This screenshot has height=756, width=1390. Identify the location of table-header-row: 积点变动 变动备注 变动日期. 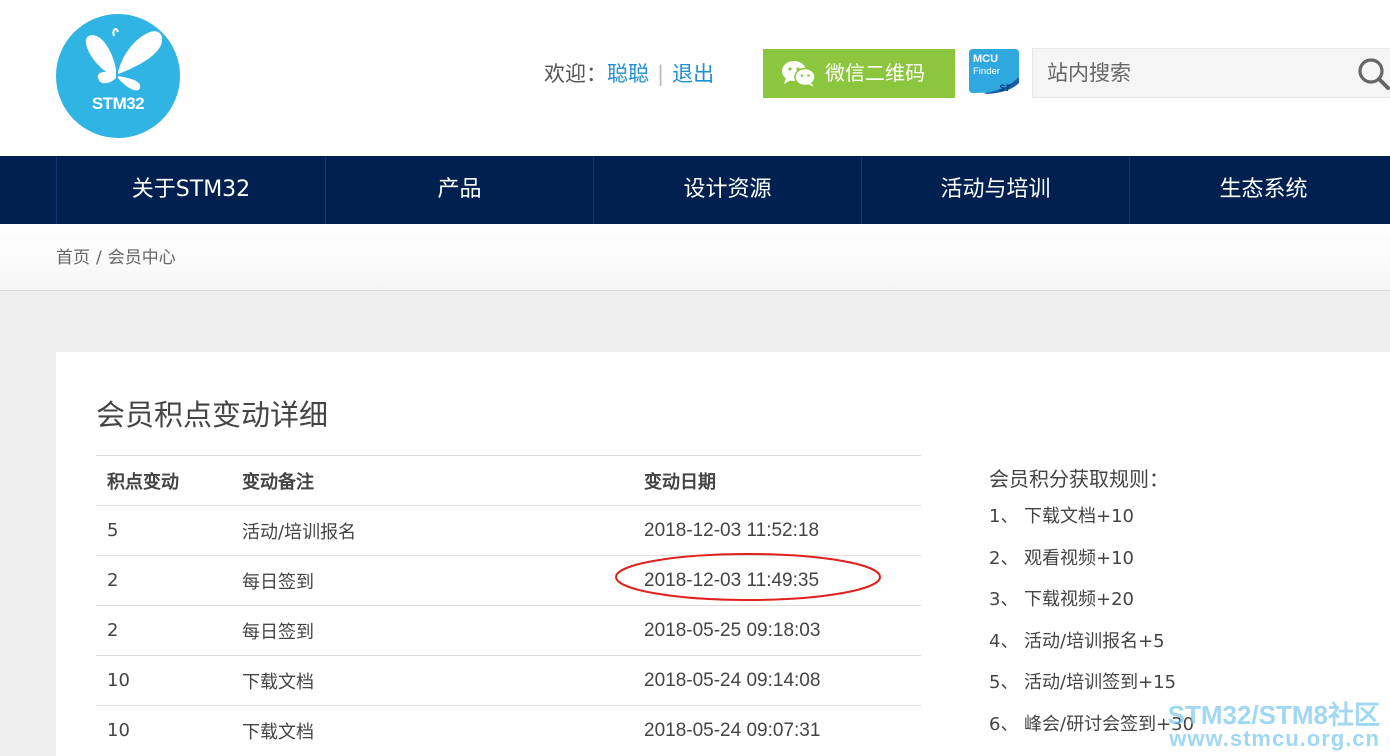
(508, 480).